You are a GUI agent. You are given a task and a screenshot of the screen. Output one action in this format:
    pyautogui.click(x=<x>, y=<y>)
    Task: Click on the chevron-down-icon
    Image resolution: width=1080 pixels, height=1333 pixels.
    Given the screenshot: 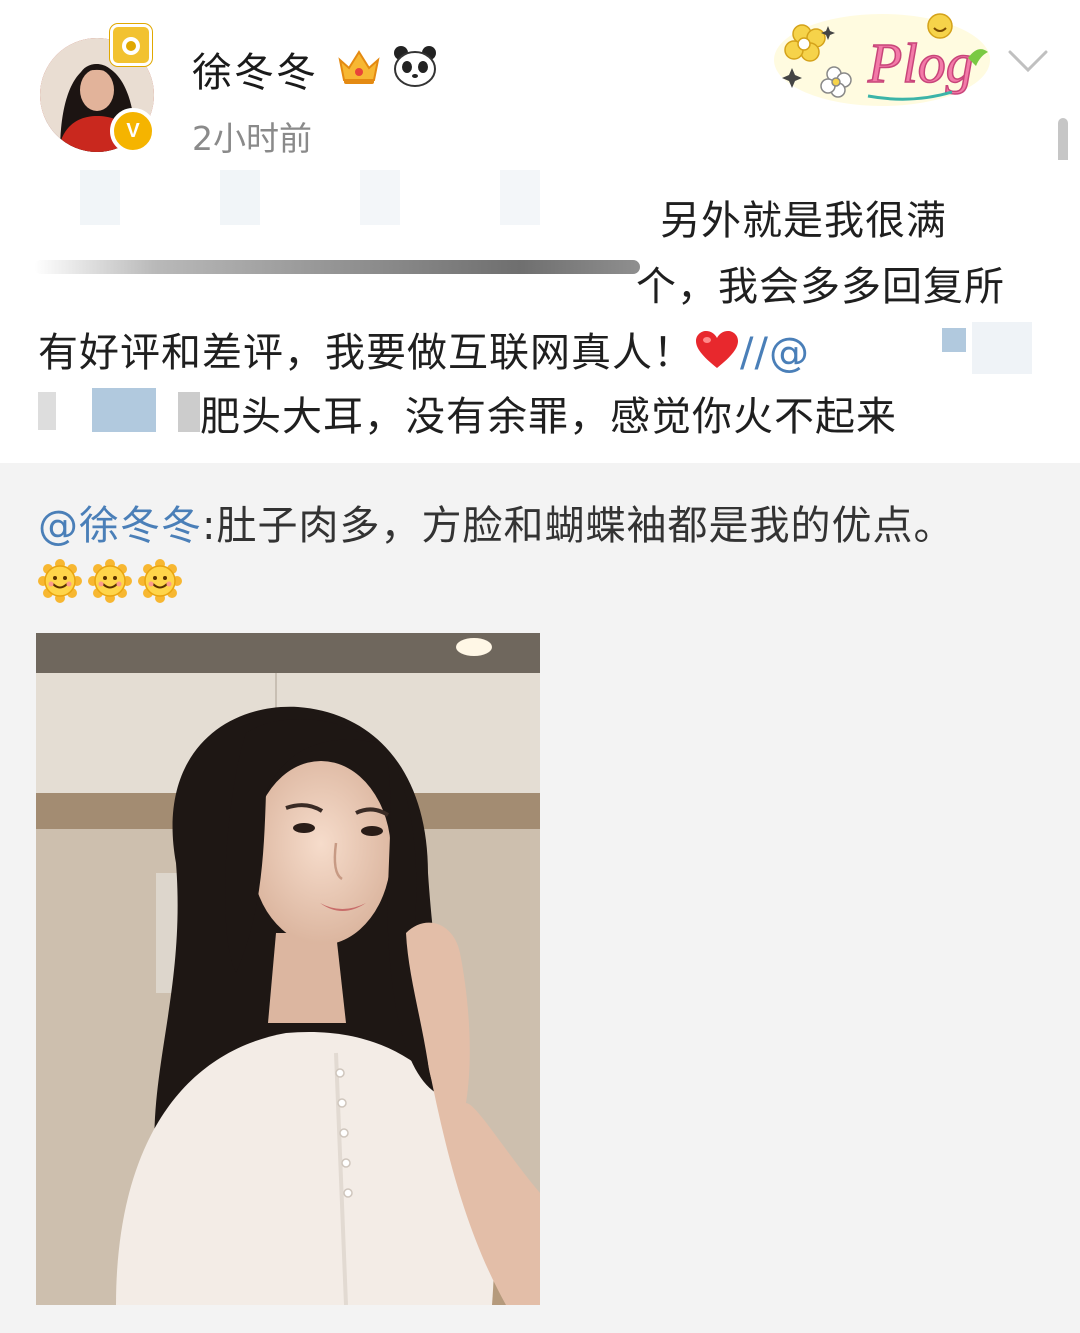 What is the action you would take?
    pyautogui.click(x=1028, y=61)
    